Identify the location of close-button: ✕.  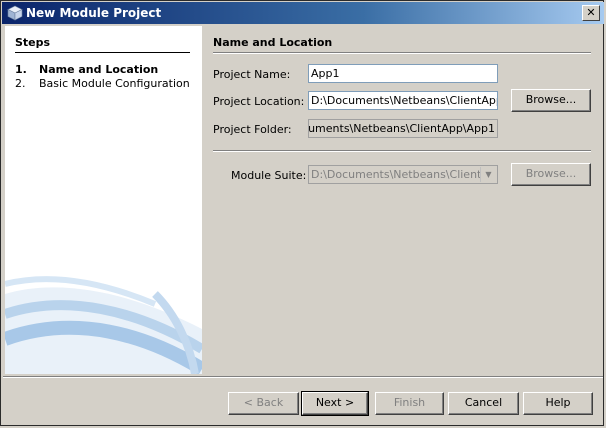
(591, 13).